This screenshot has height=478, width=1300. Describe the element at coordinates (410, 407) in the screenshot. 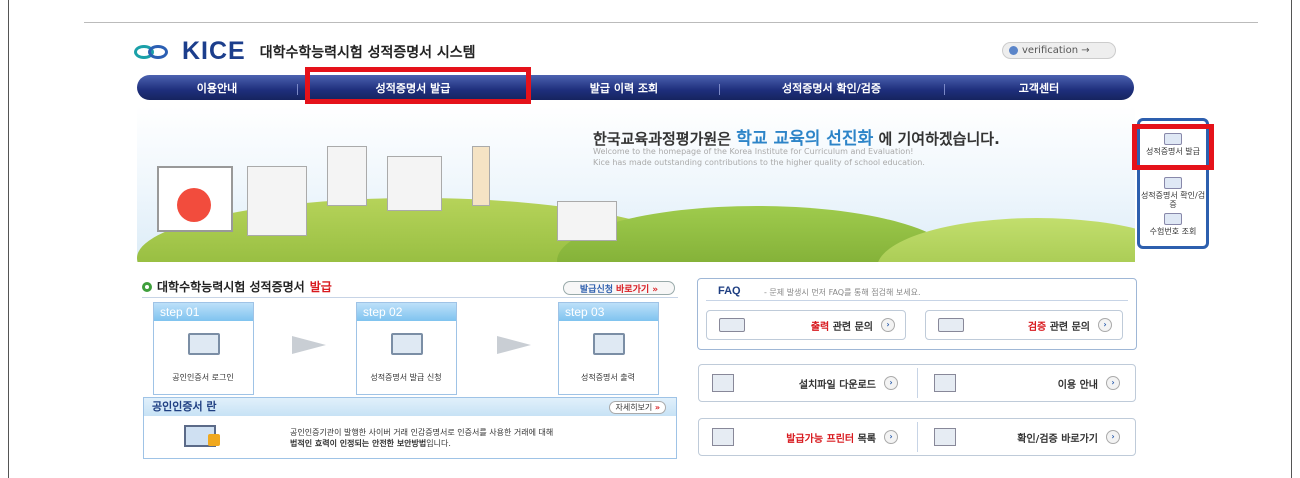

I see `certificate-info-title: 공인인증서 란` at that location.